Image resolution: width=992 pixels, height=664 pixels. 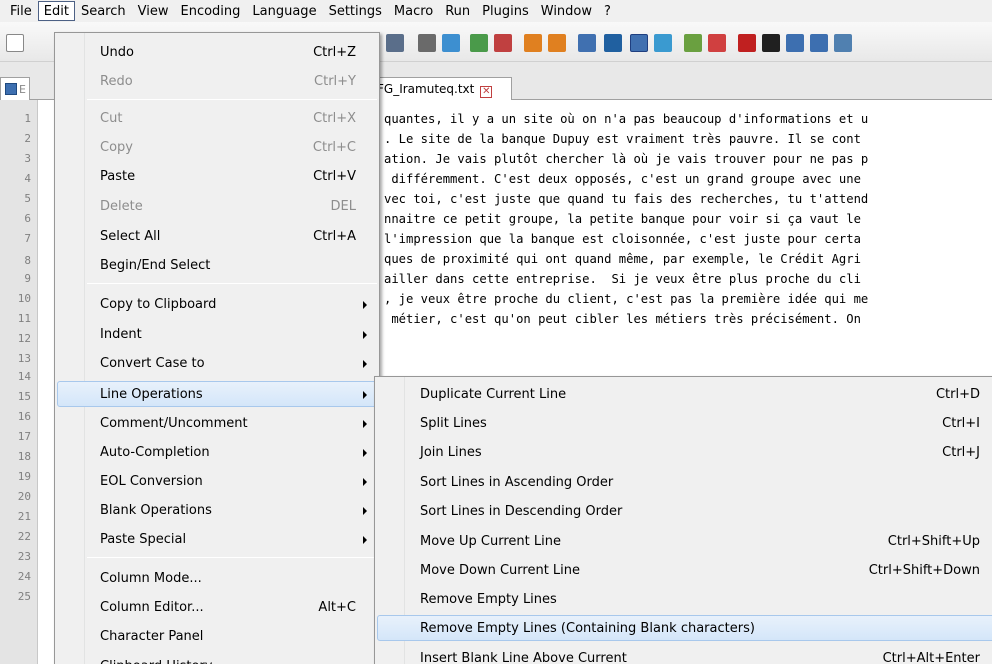 I want to click on menu-item-label: Copy, so click(x=116, y=147).